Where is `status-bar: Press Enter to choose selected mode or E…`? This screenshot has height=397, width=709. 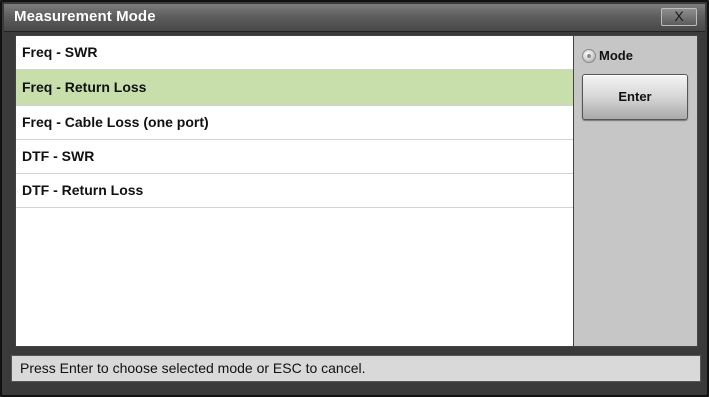 status-bar: Press Enter to choose selected mode or E… is located at coordinates (356, 368).